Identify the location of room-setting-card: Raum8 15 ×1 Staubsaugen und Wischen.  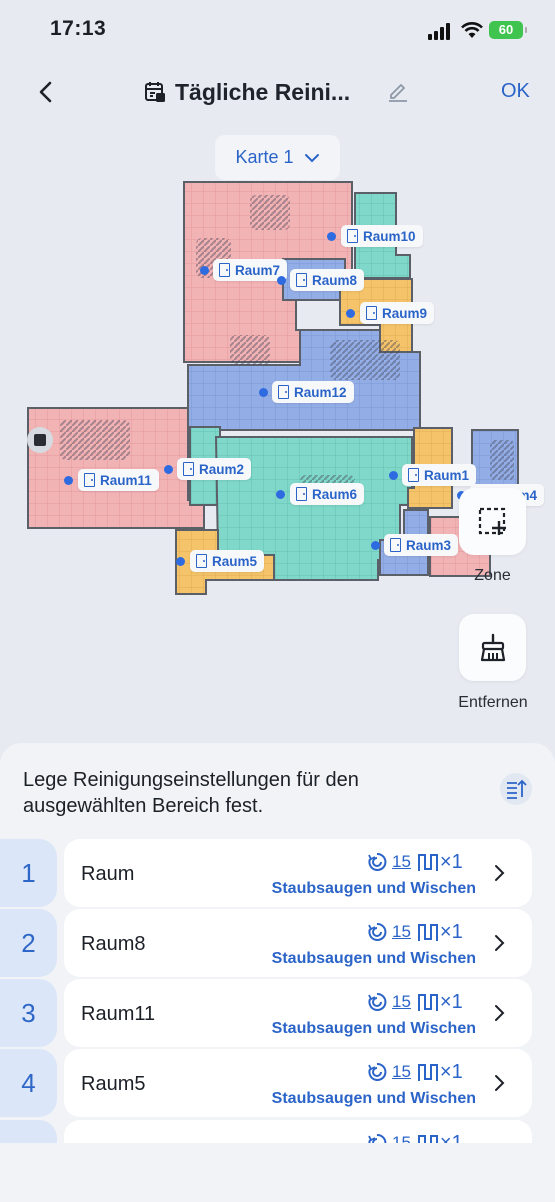
(298, 943).